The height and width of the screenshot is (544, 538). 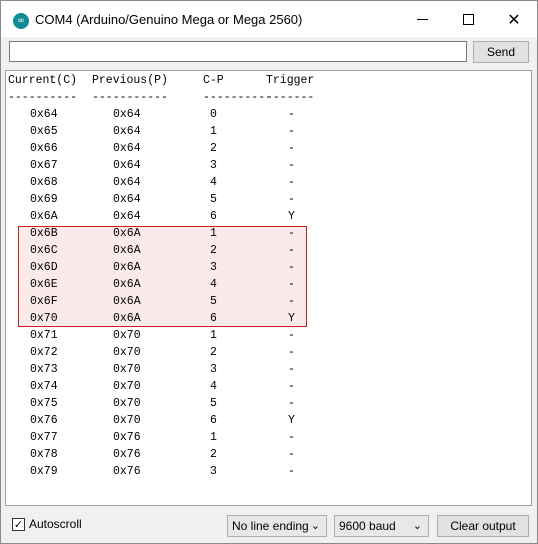 What do you see at coordinates (268, 301) in the screenshot?
I see `output-row: 0x6F 0x6A 5 -` at bounding box center [268, 301].